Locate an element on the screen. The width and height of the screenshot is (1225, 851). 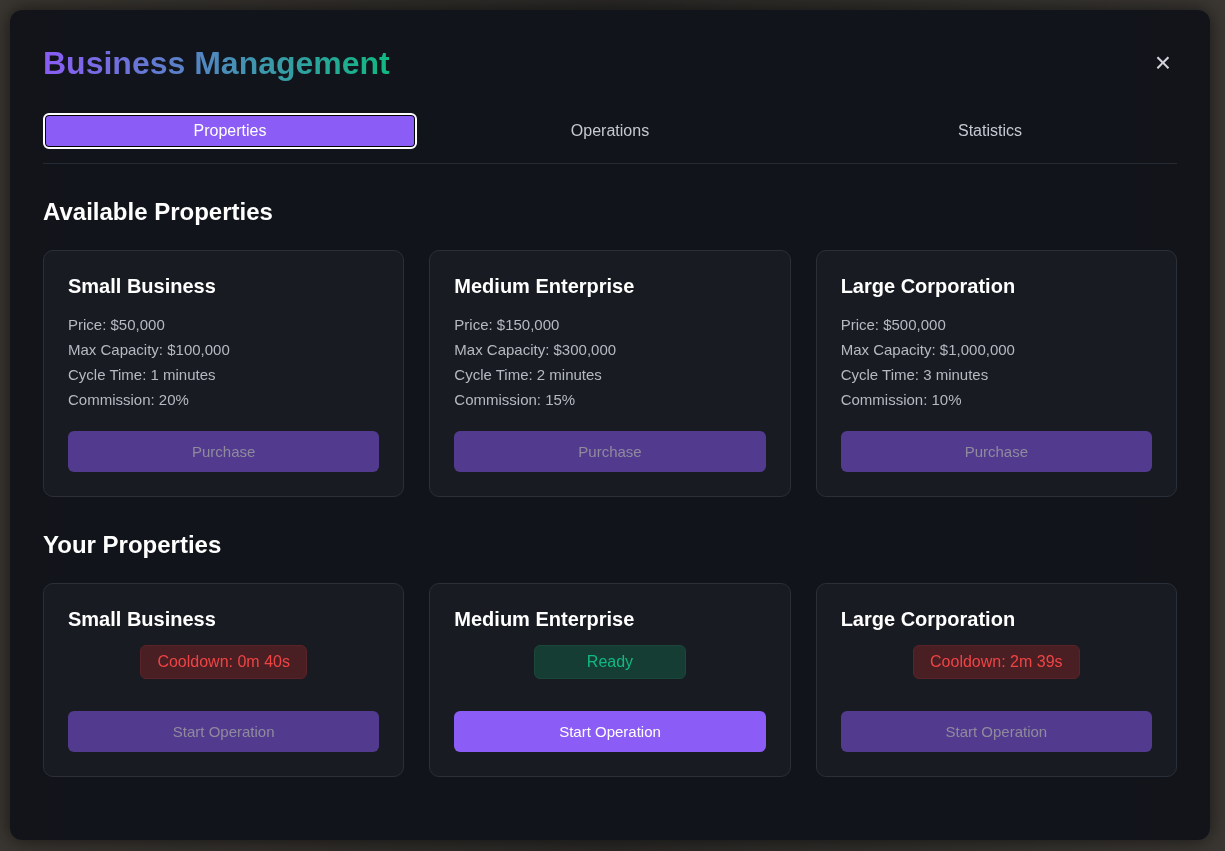
property-detail: Commission: 15% is located at coordinates (515, 400).